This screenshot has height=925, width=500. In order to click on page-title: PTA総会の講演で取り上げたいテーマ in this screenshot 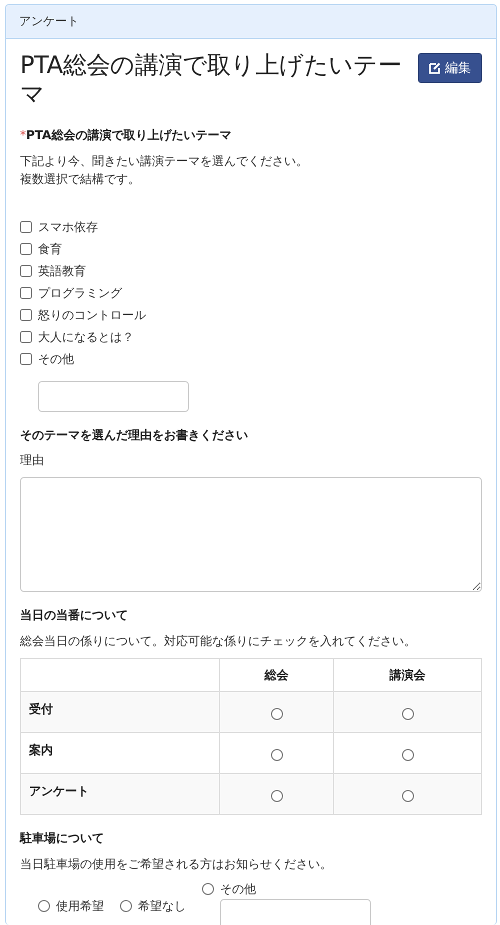, I will do `click(211, 80)`.